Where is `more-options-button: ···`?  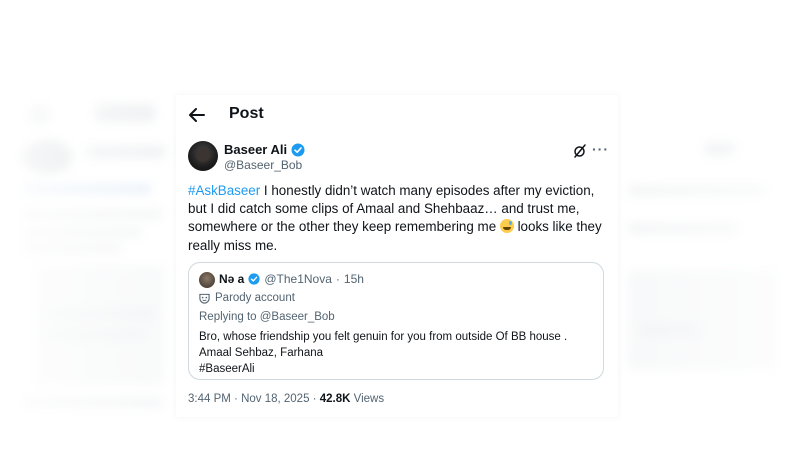
more-options-button: ··· is located at coordinates (601, 150).